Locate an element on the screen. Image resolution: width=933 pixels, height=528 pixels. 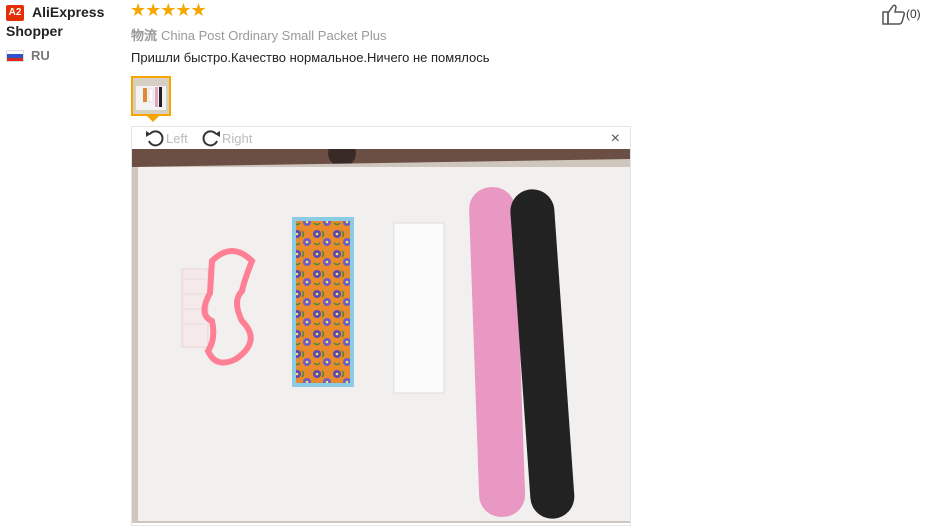
review-photo-thumbnail is located at coordinates (151, 96).